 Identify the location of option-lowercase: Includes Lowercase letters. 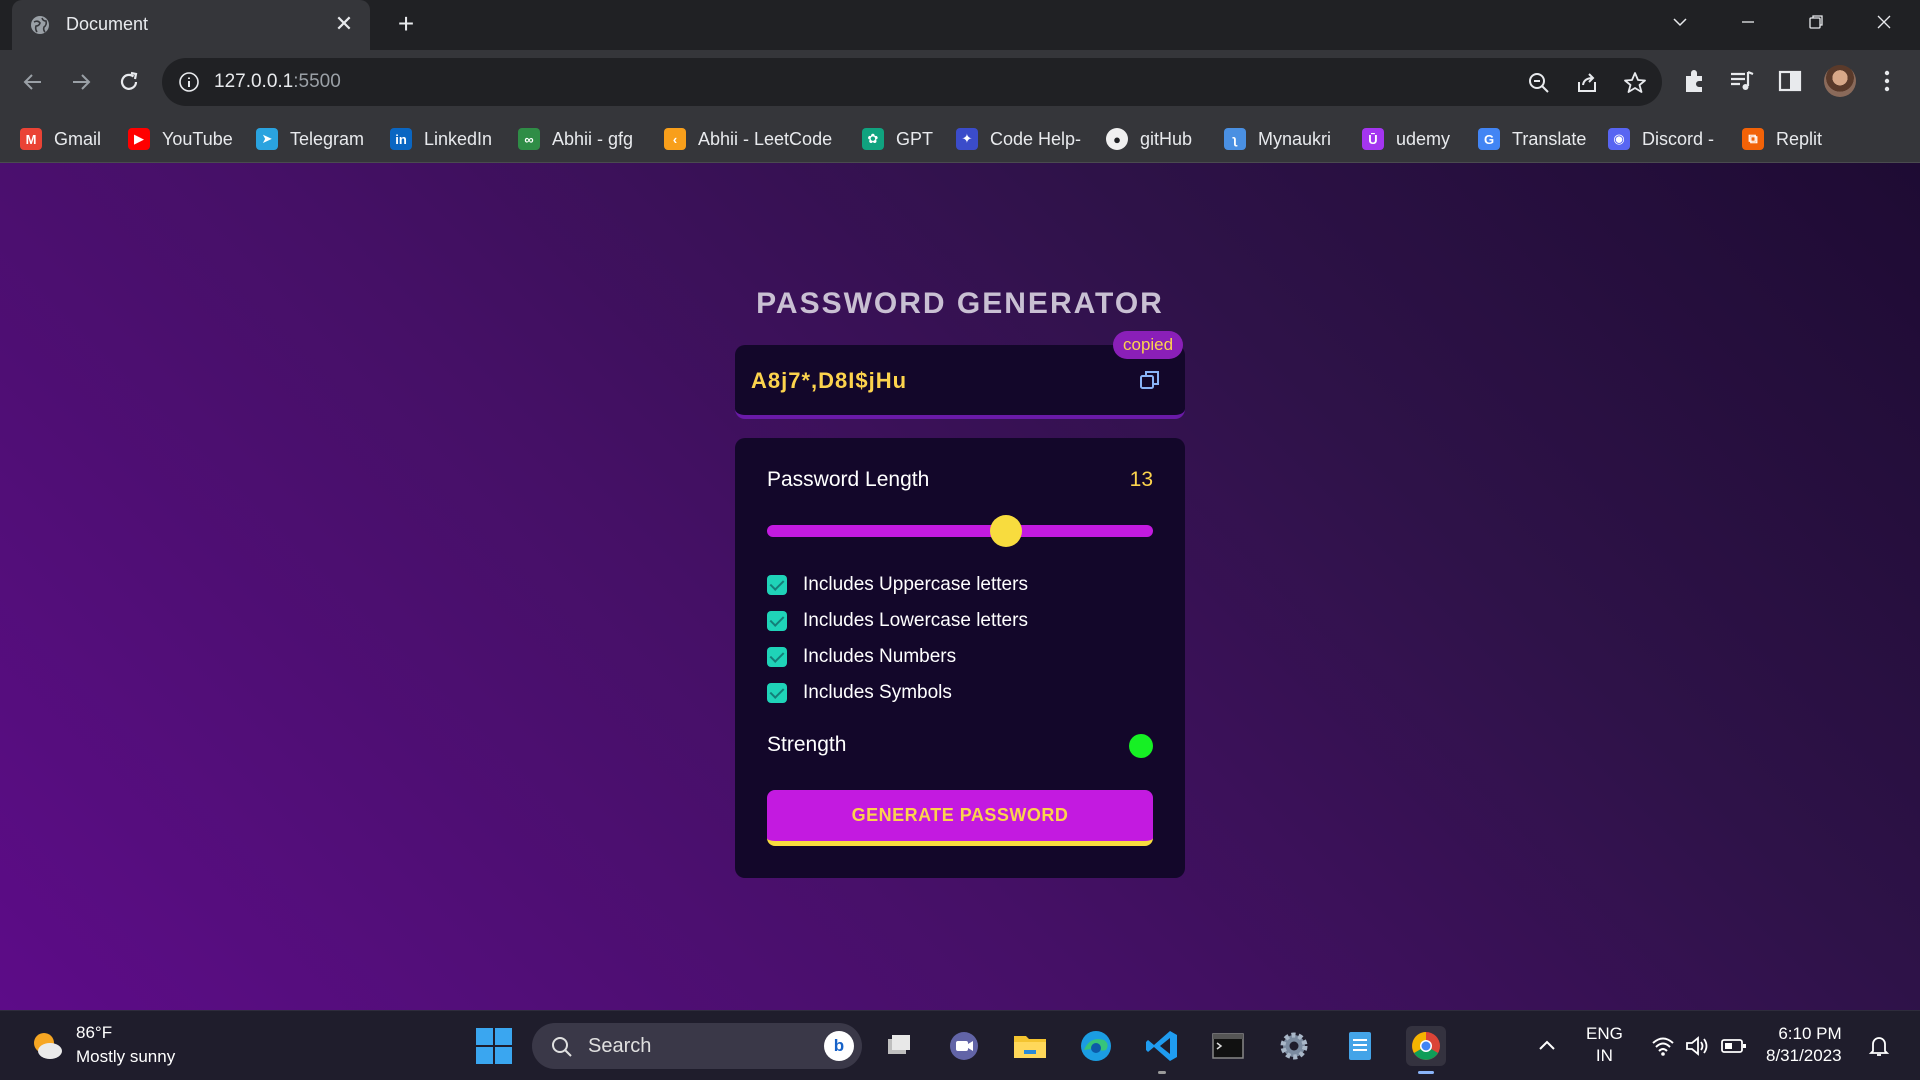
(897, 621).